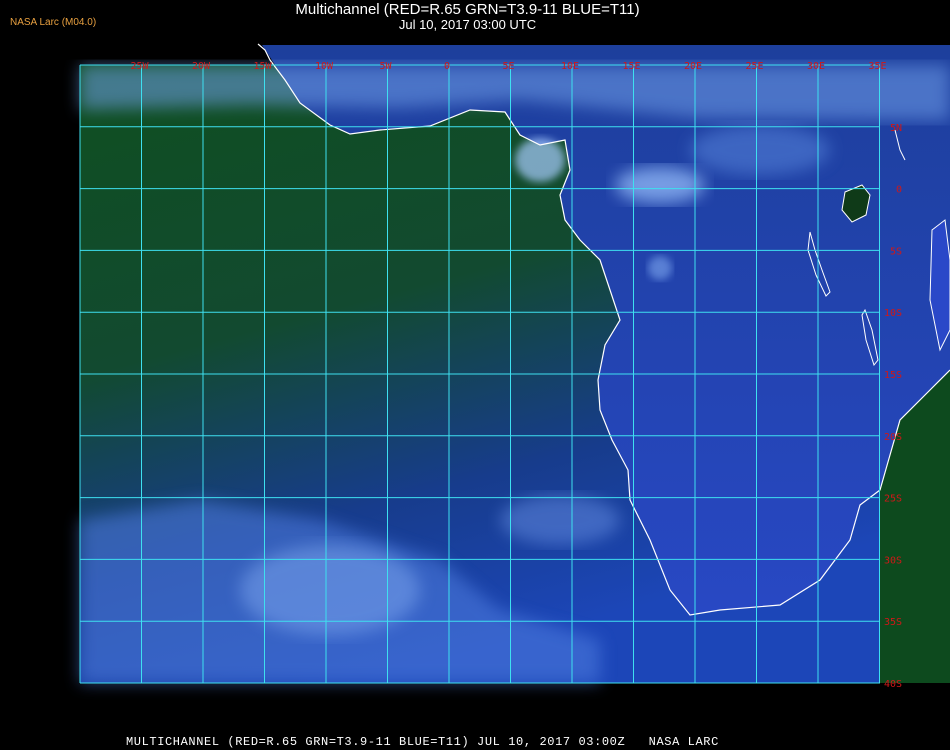  What do you see at coordinates (201, 66) in the screenshot?
I see `longitude-label: 20W` at bounding box center [201, 66].